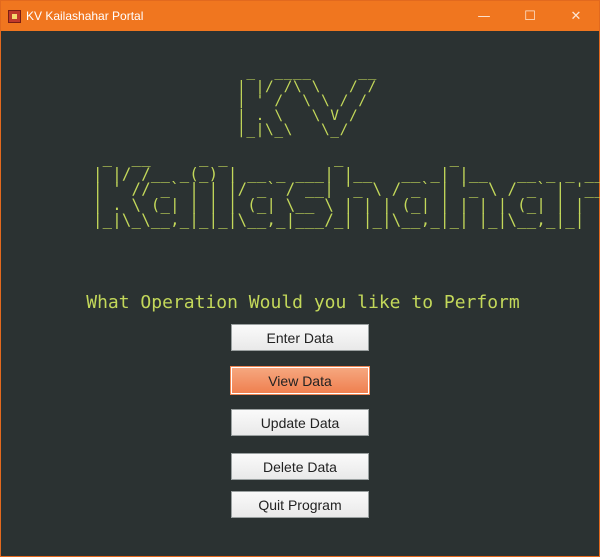  Describe the element at coordinates (484, 16) in the screenshot. I see `minimize-button: —` at that location.